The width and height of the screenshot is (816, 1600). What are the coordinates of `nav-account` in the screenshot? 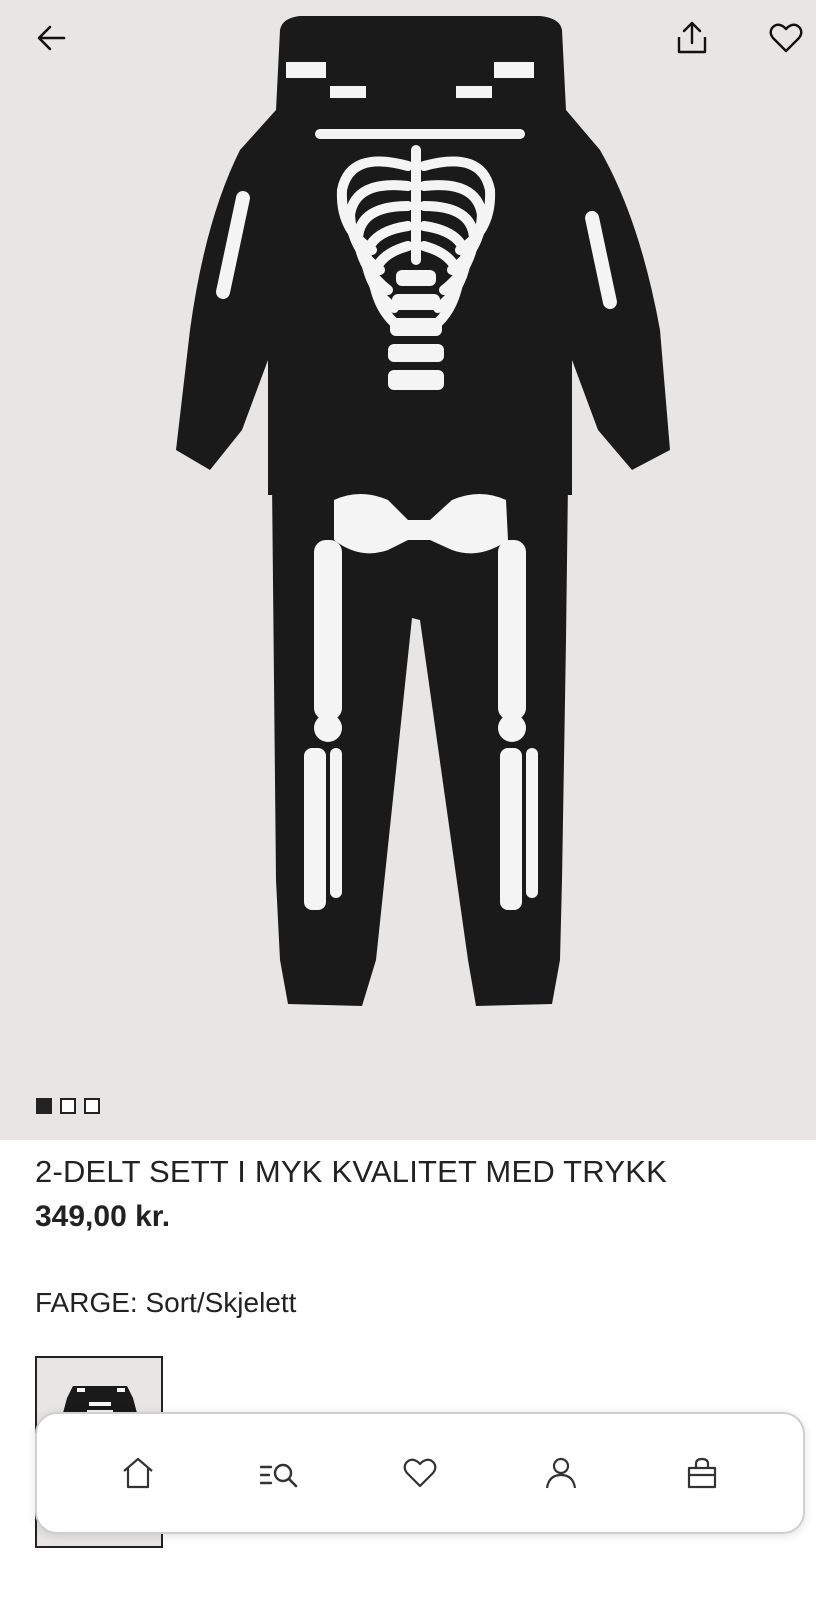 It's located at (561, 1473).